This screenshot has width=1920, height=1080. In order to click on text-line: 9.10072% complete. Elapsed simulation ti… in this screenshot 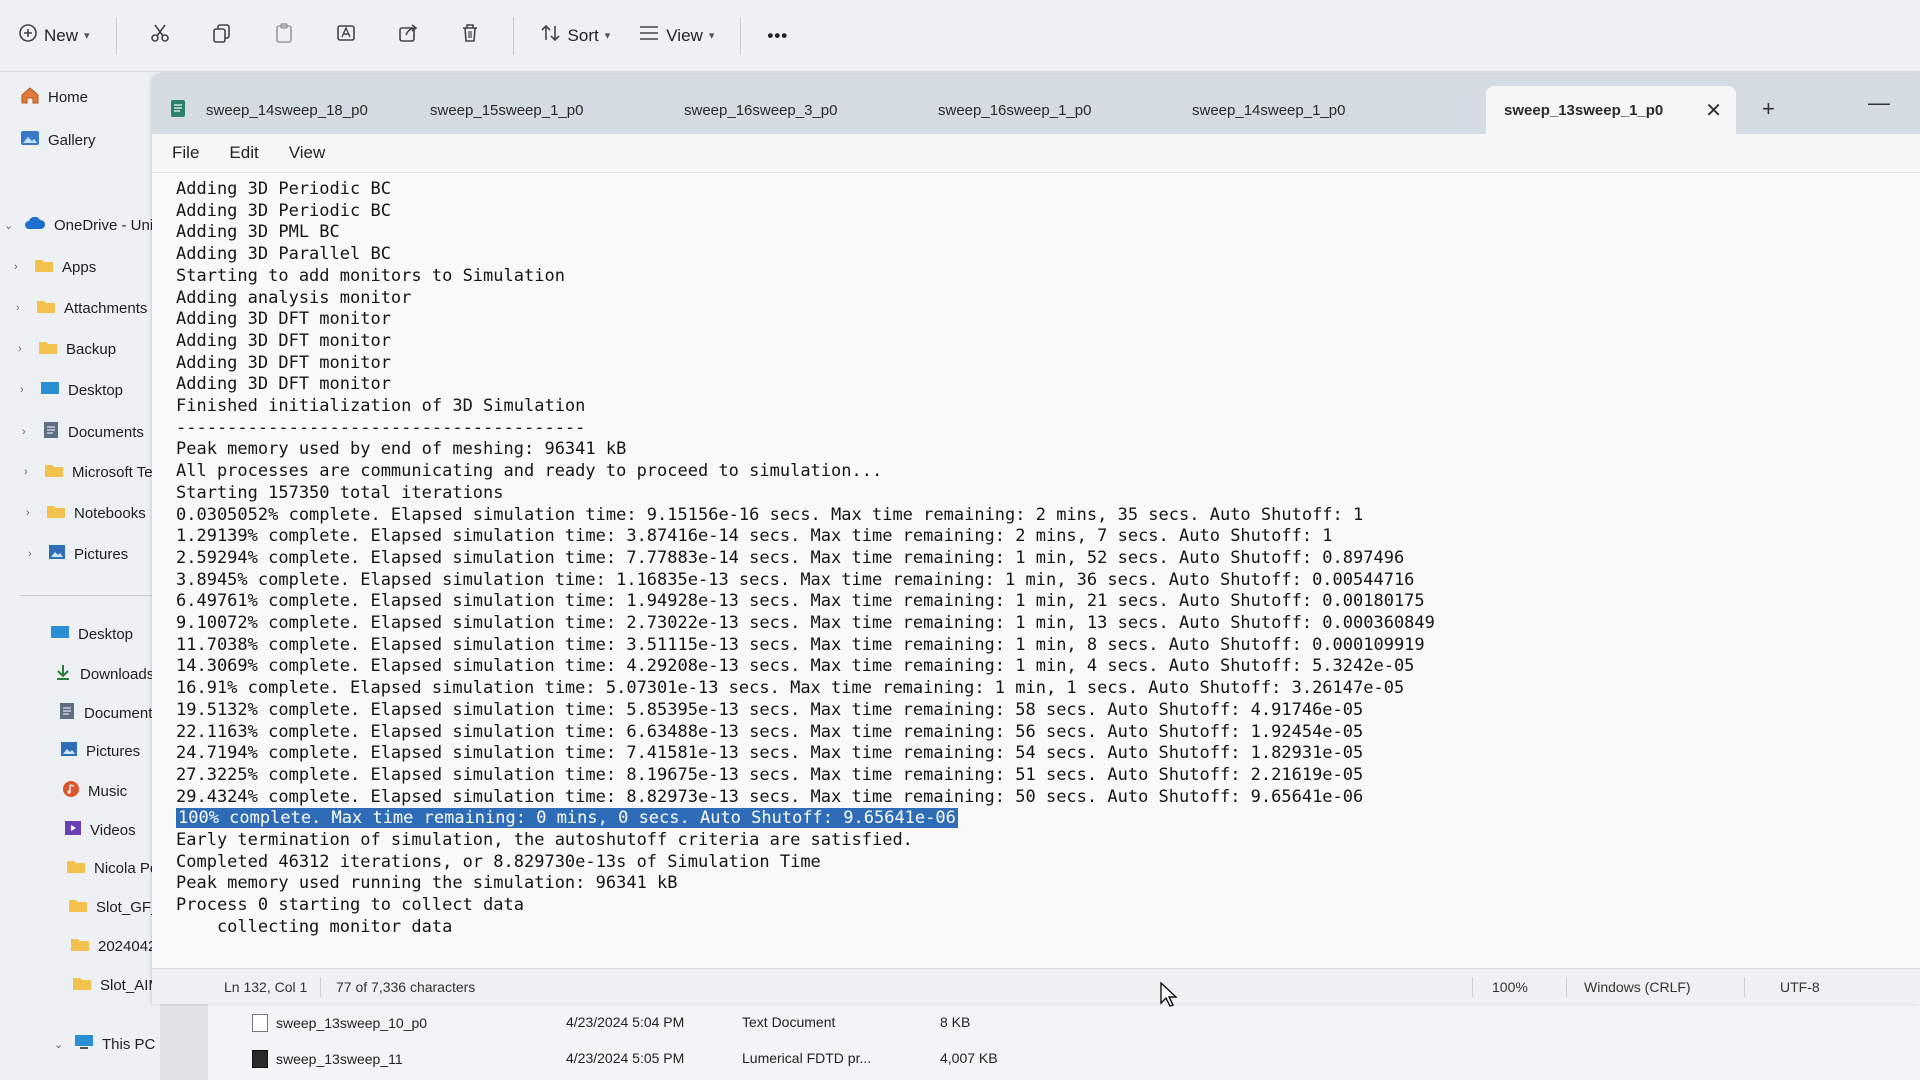, I will do `click(805, 623)`.